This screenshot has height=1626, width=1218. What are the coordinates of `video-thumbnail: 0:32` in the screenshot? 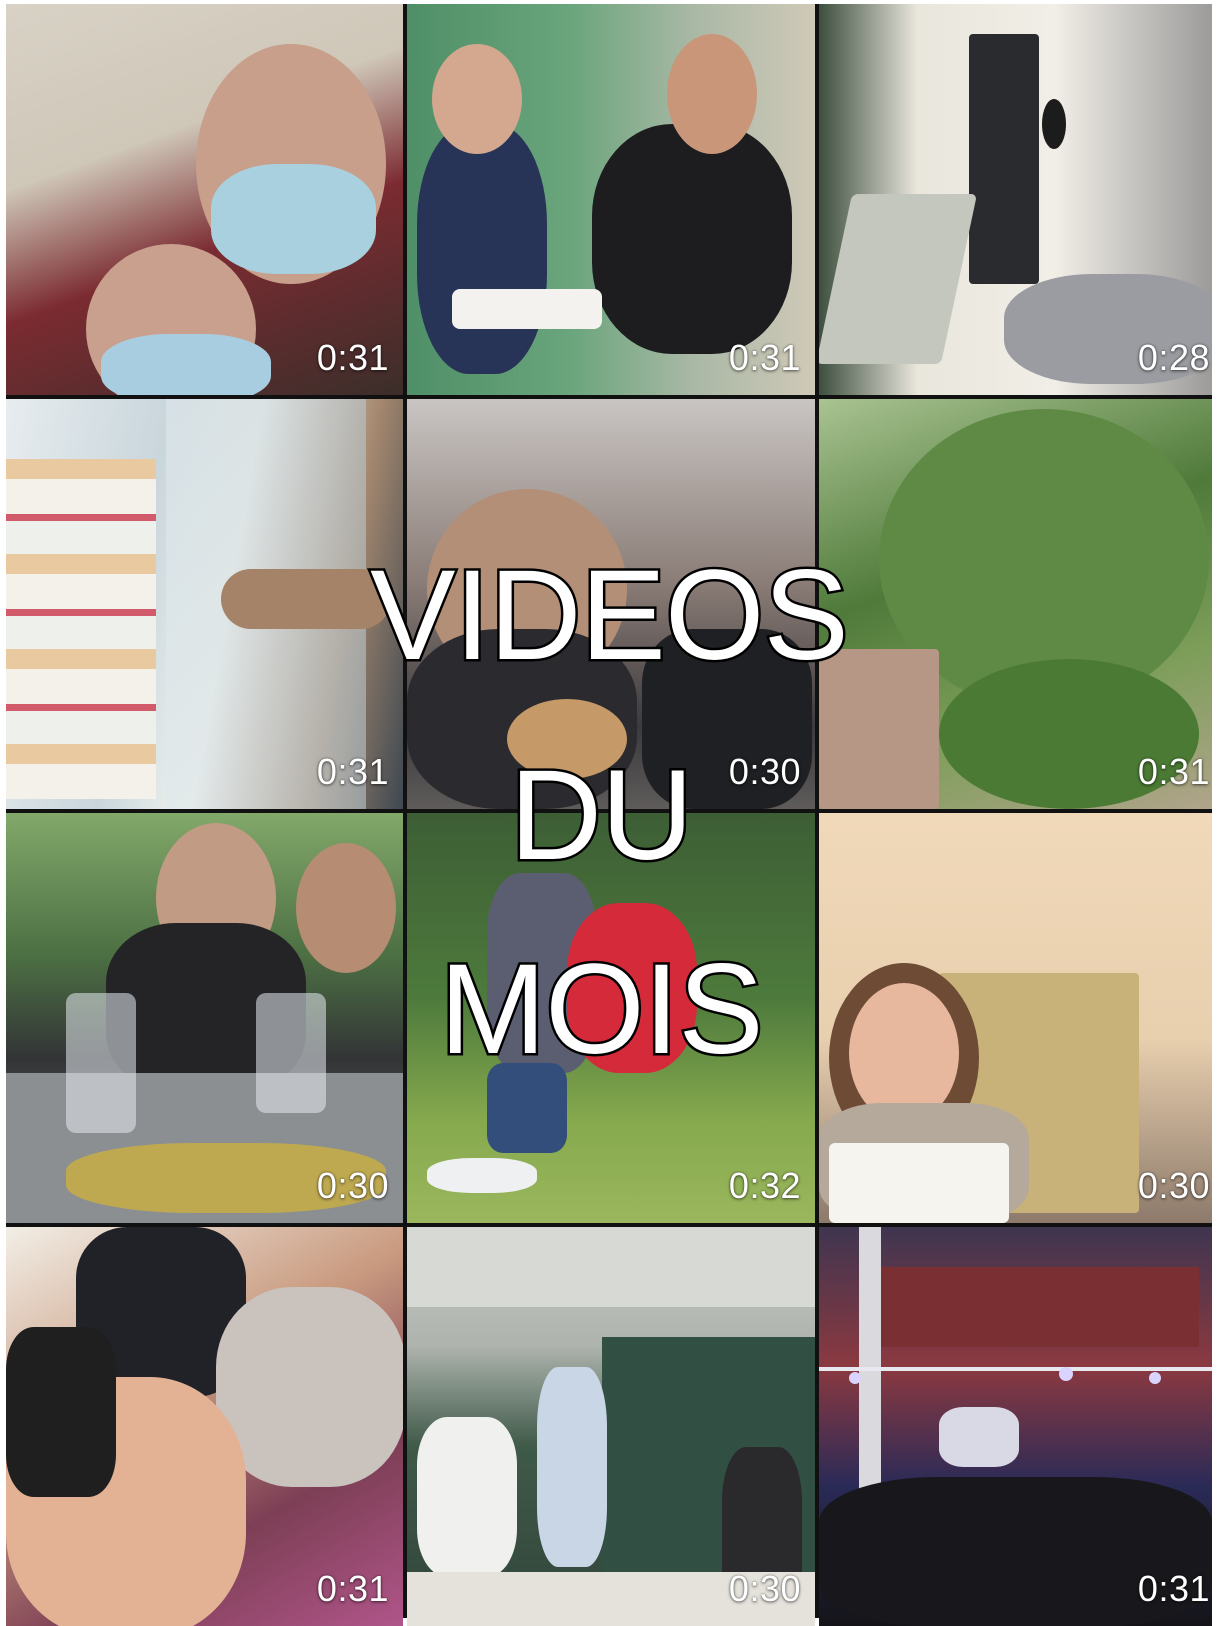 It's located at (611, 1018).